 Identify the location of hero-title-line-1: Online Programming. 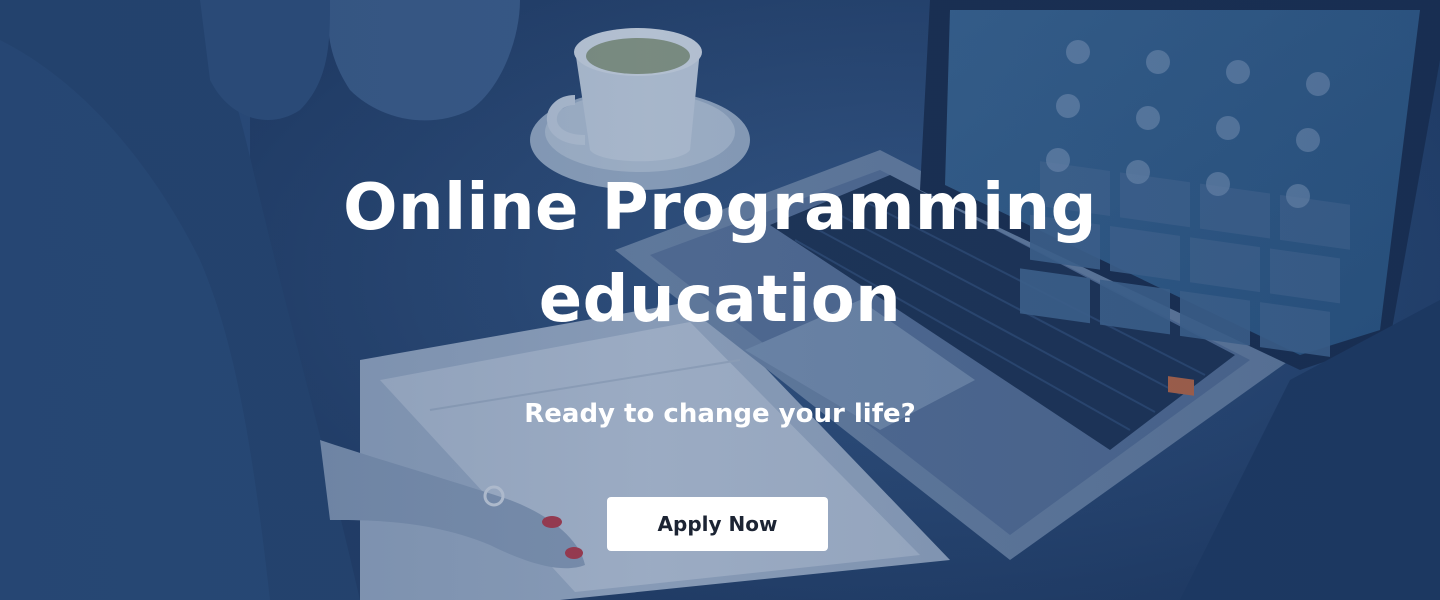
(720, 208).